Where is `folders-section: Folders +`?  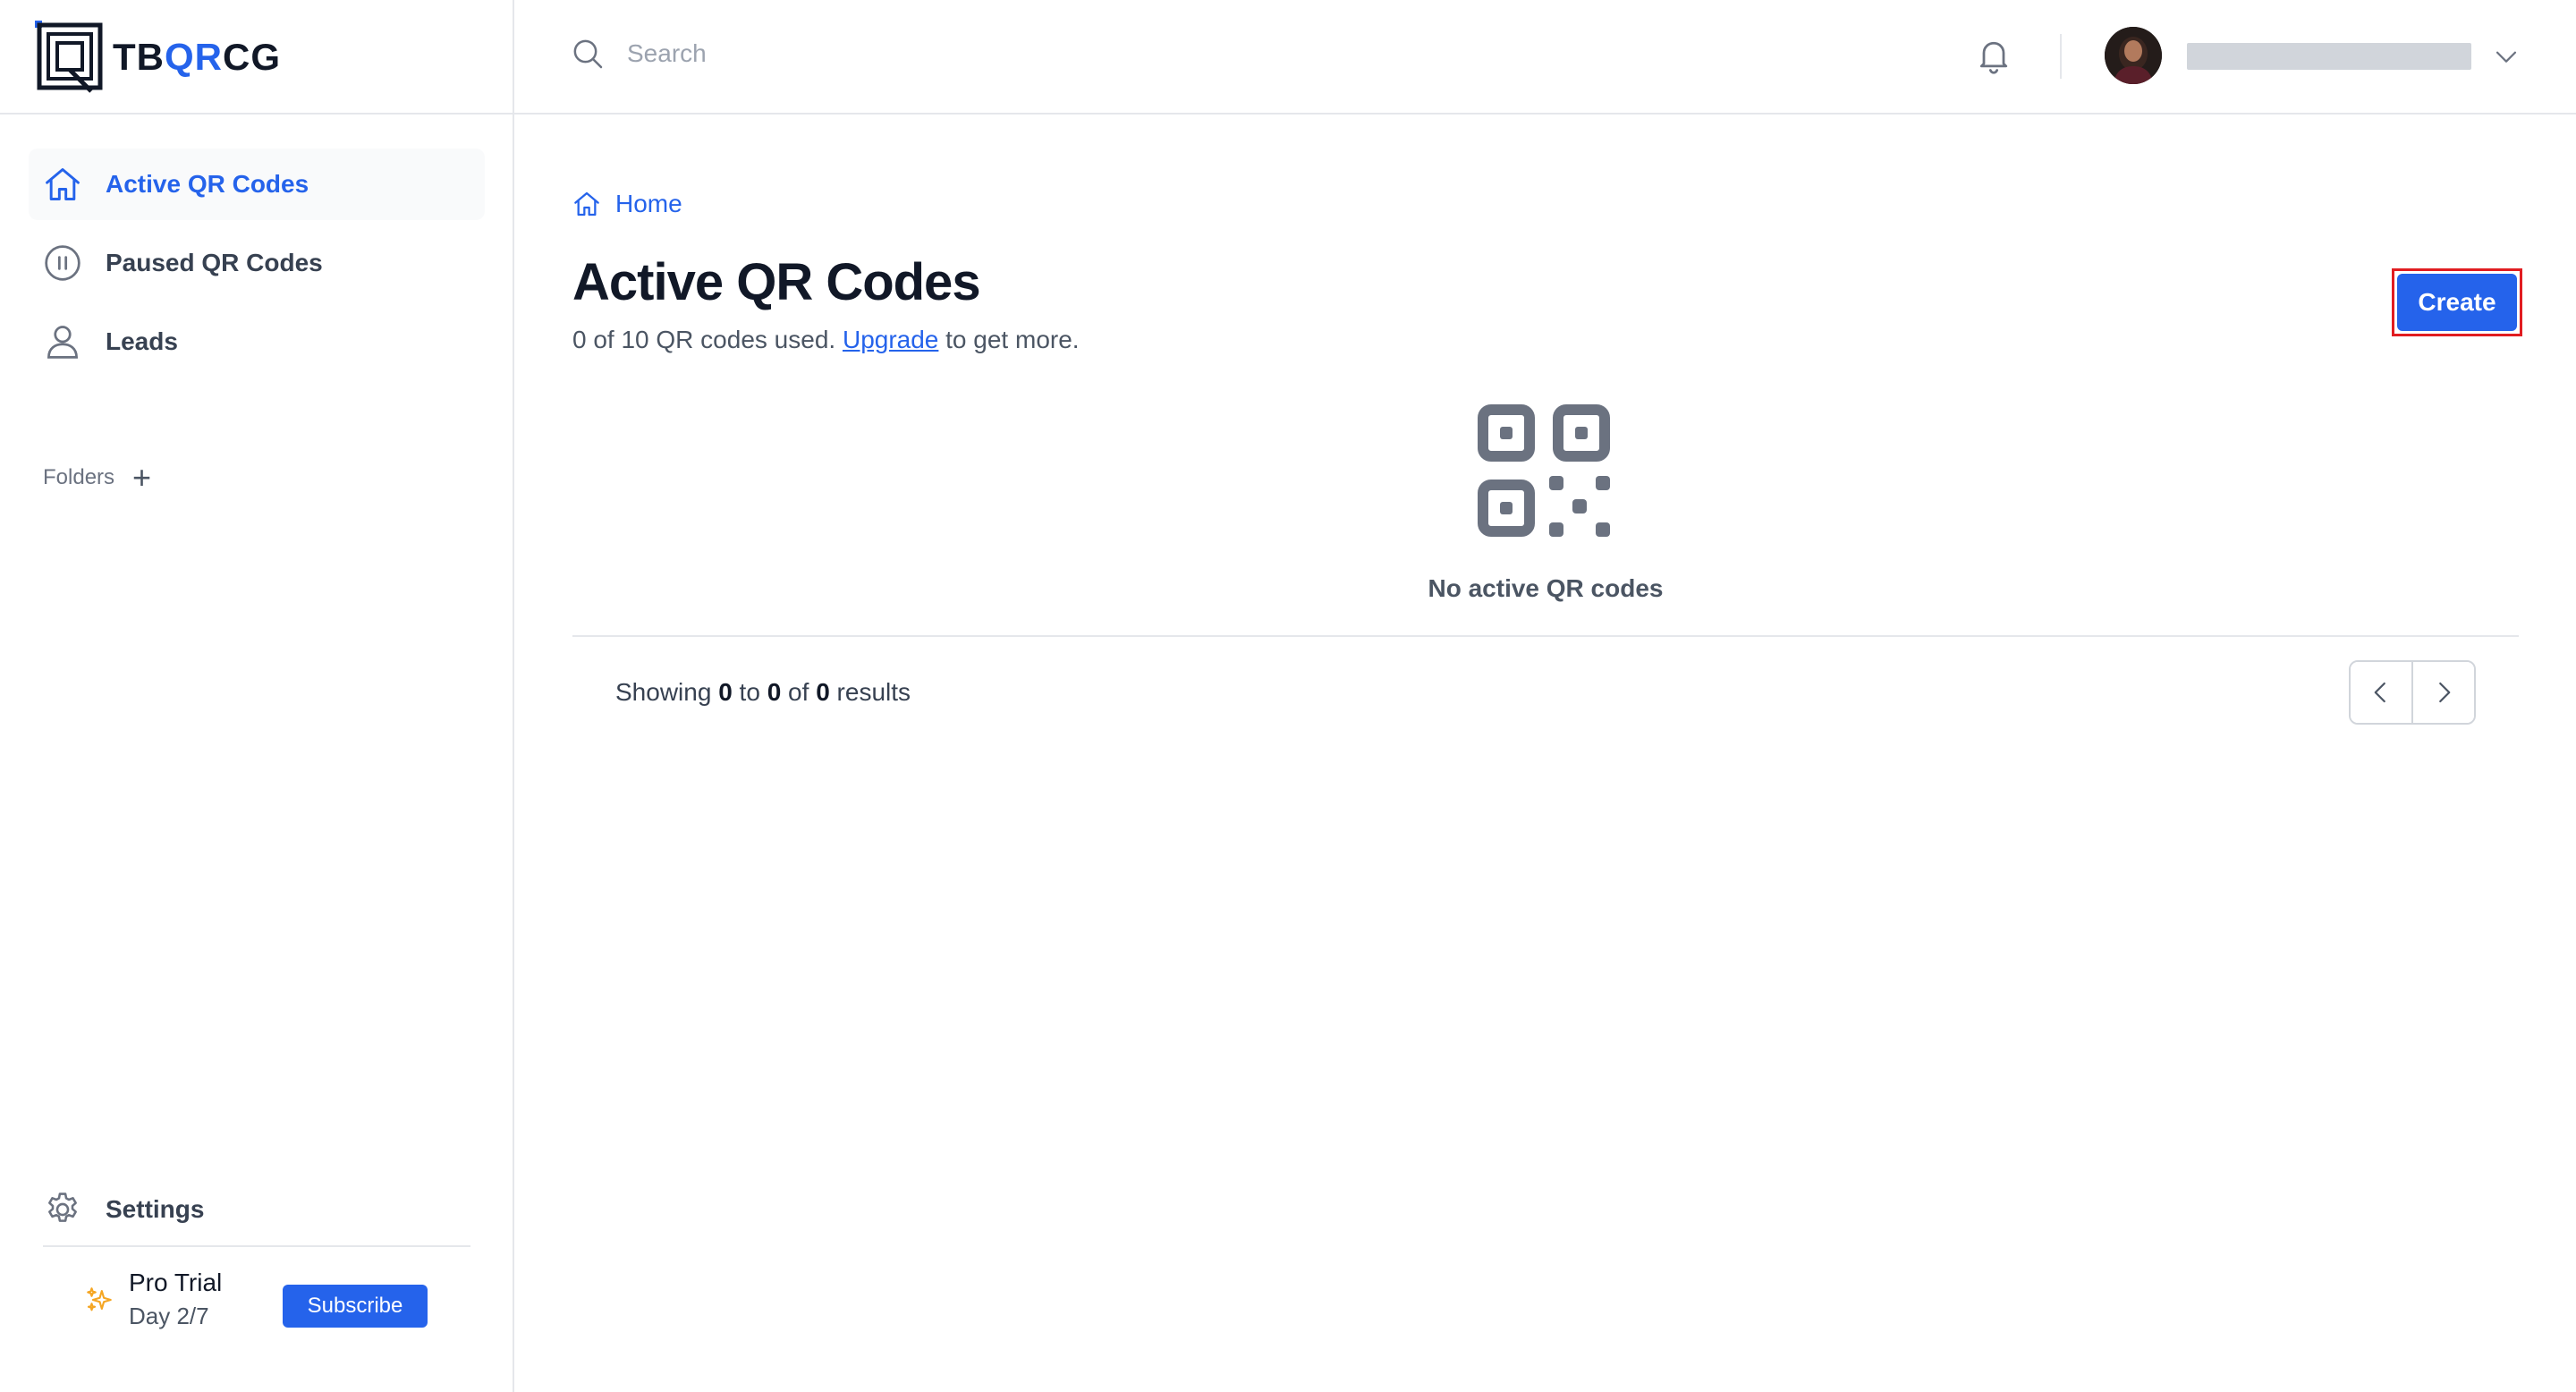
folders-section: Folders + is located at coordinates (97, 478).